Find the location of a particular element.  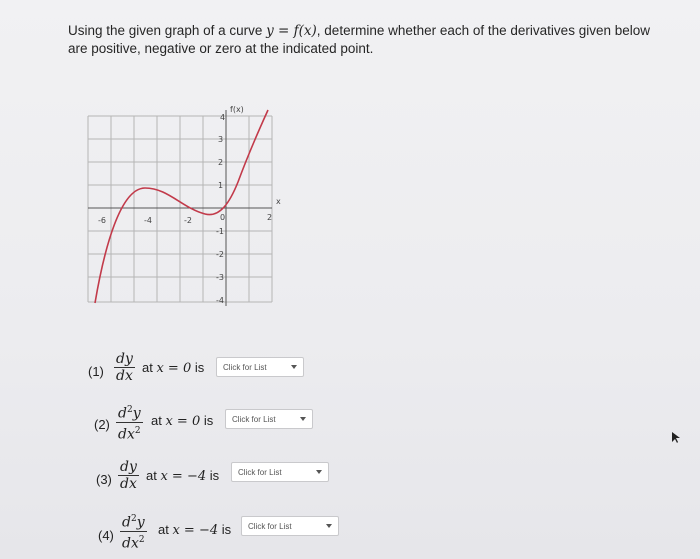

part-number: (2) is located at coordinates (102, 424).